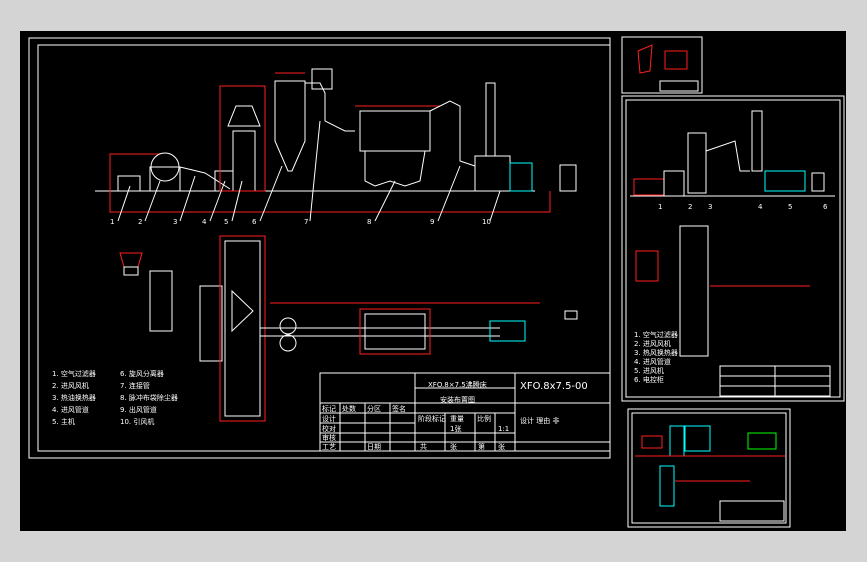 The image size is (867, 562). Describe the element at coordinates (490, 119) in the screenshot. I see `exhaust-stack` at that location.